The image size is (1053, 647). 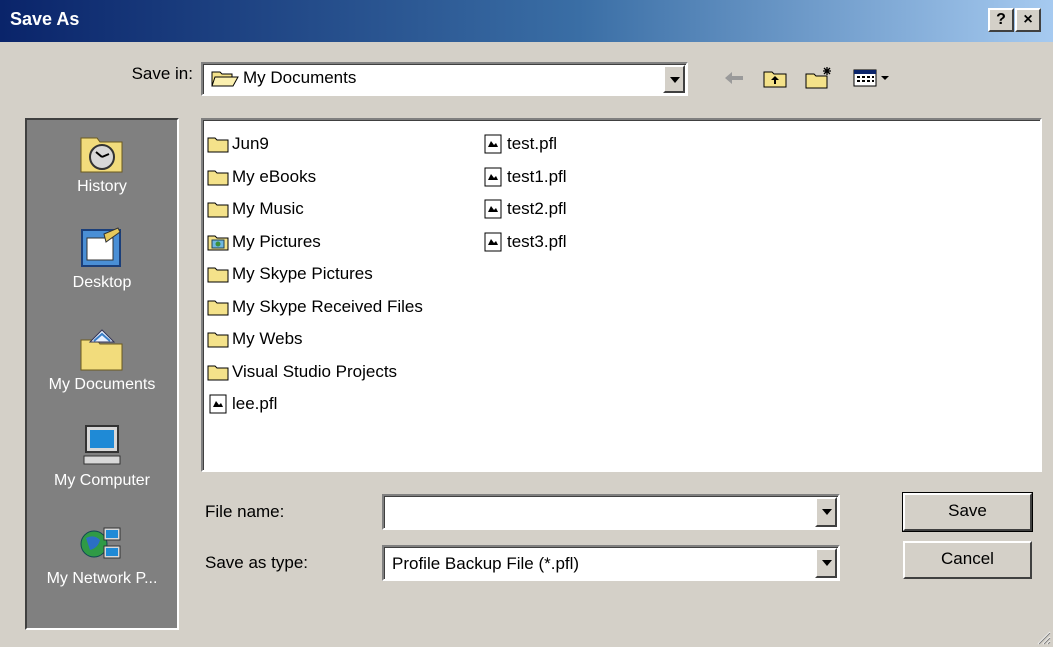 What do you see at coordinates (819, 78) in the screenshot?
I see `new-folder-icon` at bounding box center [819, 78].